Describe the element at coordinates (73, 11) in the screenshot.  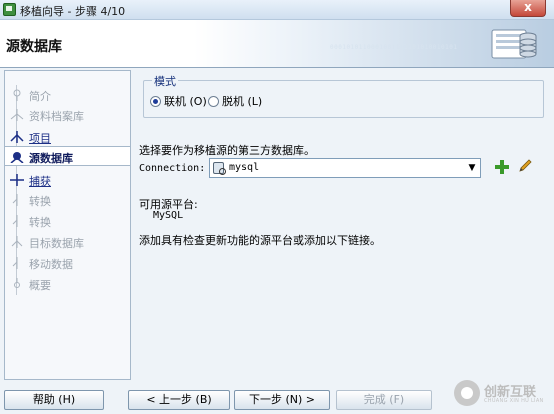
I see `window-title: 移植向导 - 步骤 4/10` at that location.